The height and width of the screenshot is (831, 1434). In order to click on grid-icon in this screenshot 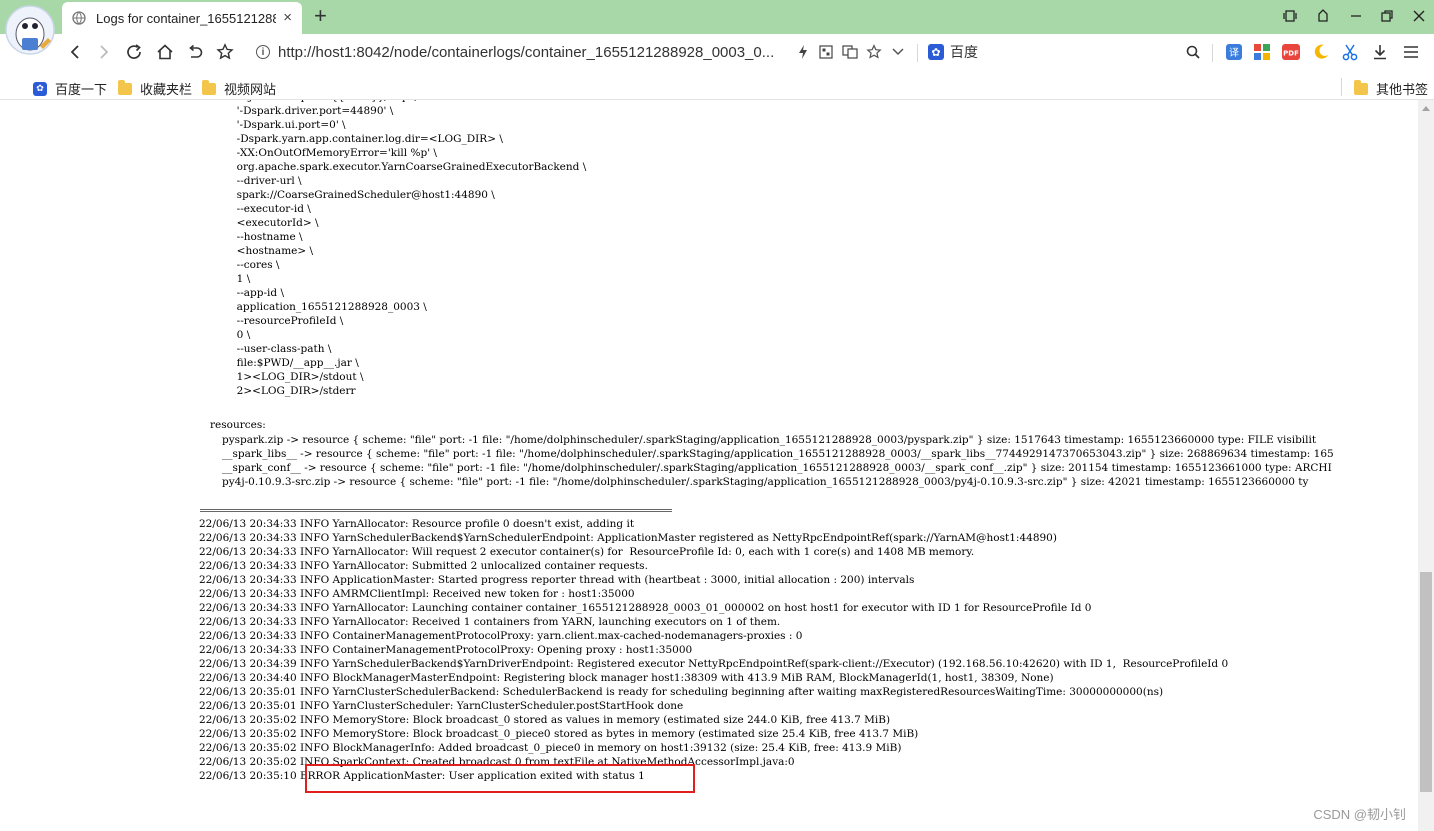, I will do `click(826, 52)`.